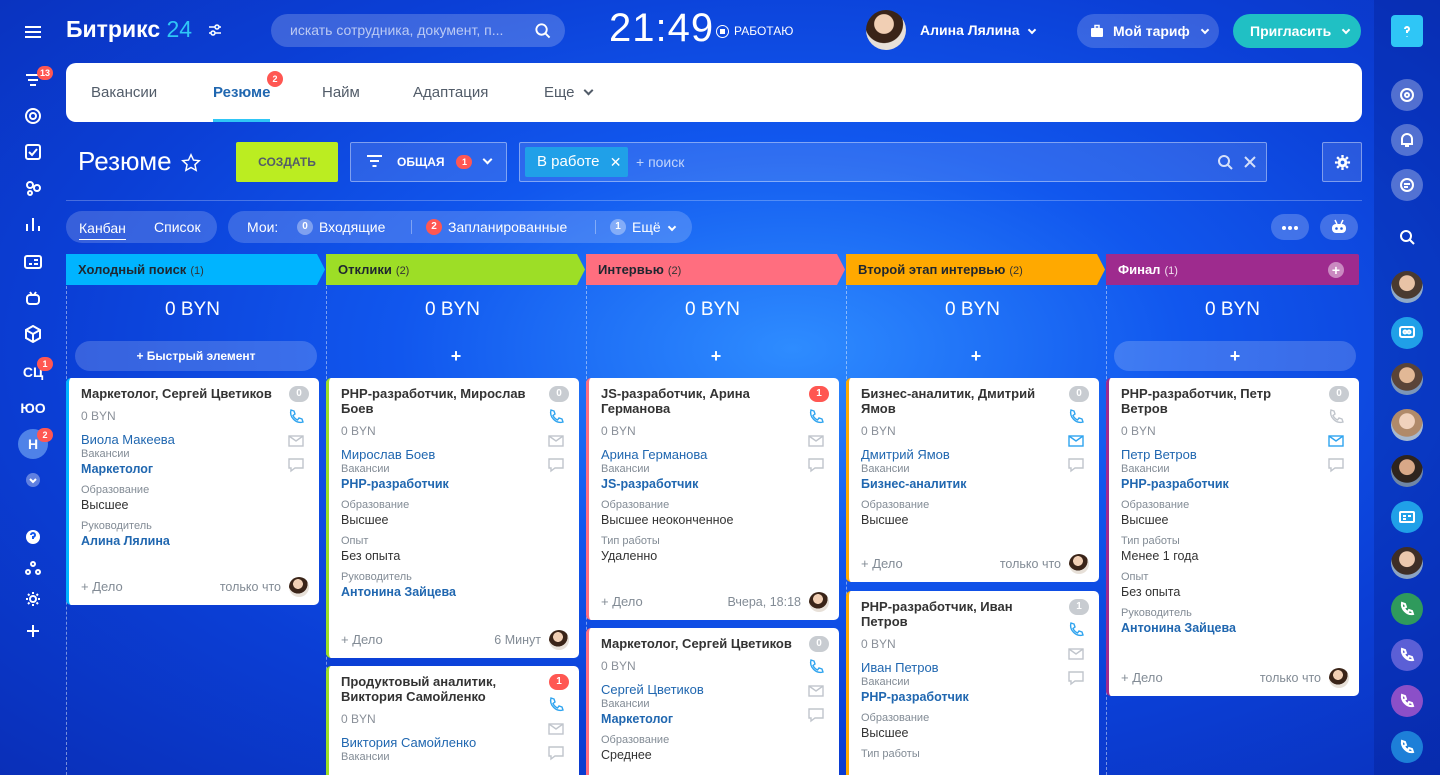 The height and width of the screenshot is (775, 1440). What do you see at coordinates (33, 188) in the screenshot?
I see `crm-icon` at bounding box center [33, 188].